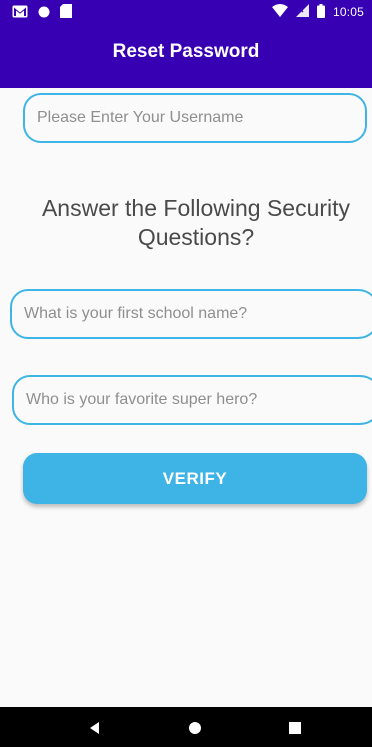  What do you see at coordinates (195, 118) in the screenshot?
I see `username-input` at bounding box center [195, 118].